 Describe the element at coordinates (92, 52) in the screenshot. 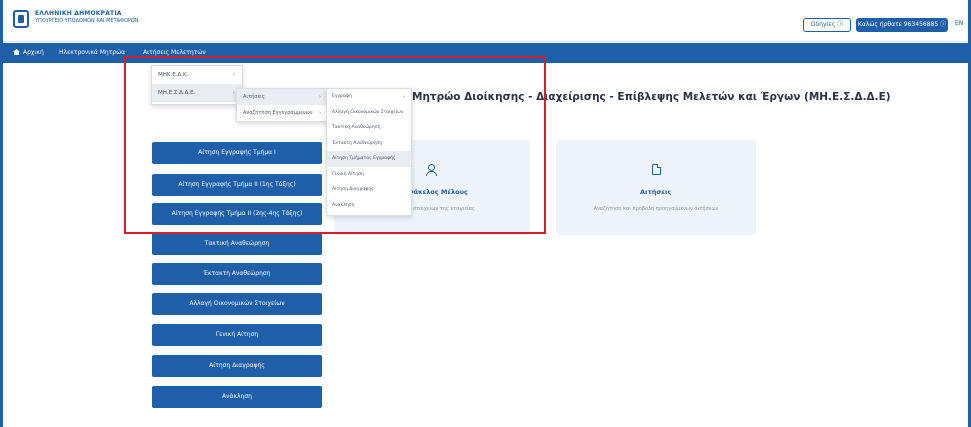

I see `nav-registries: Ηλεκτρονικά Μητρώα` at that location.